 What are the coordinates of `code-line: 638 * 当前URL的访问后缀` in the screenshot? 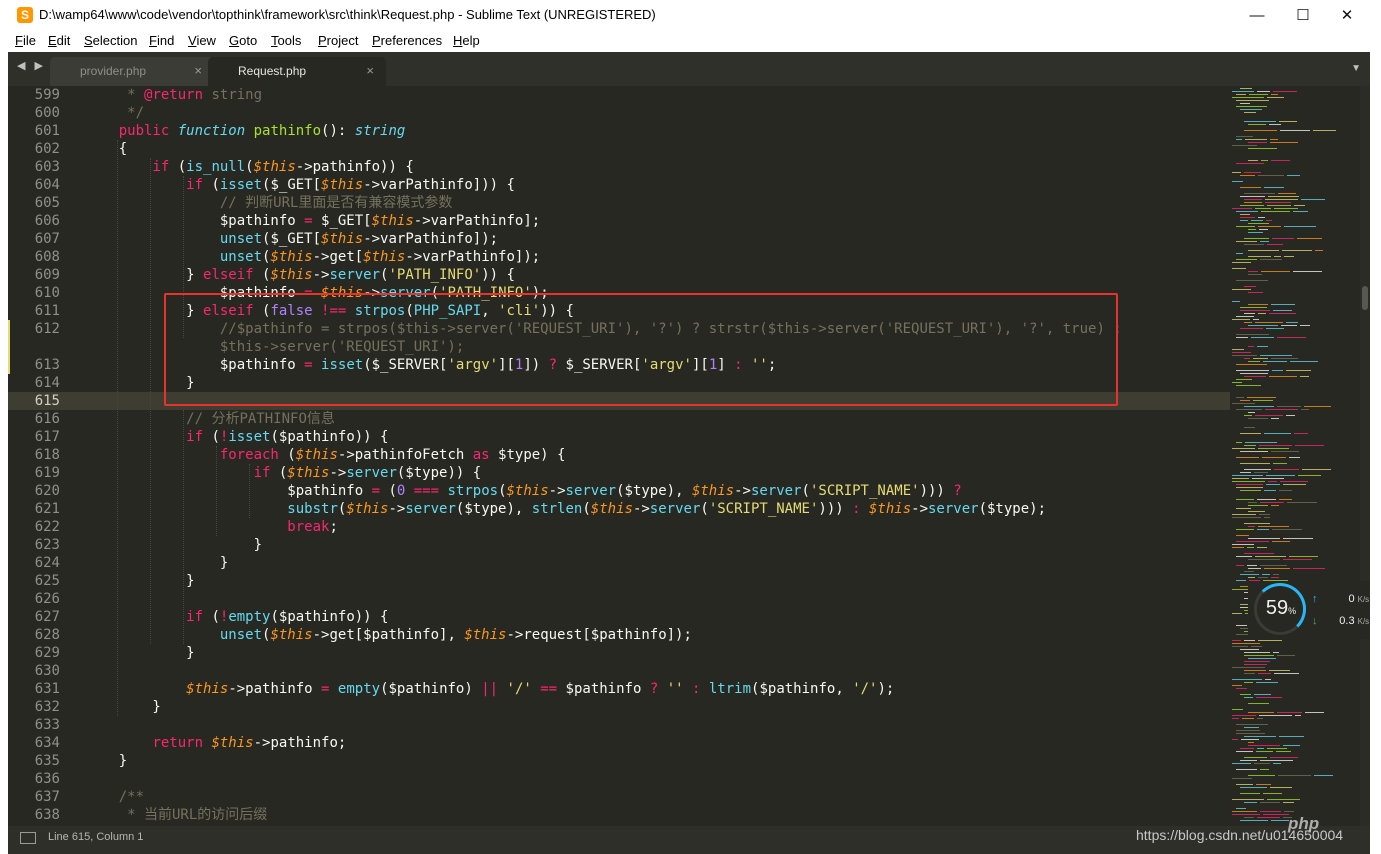 It's located at (619, 815).